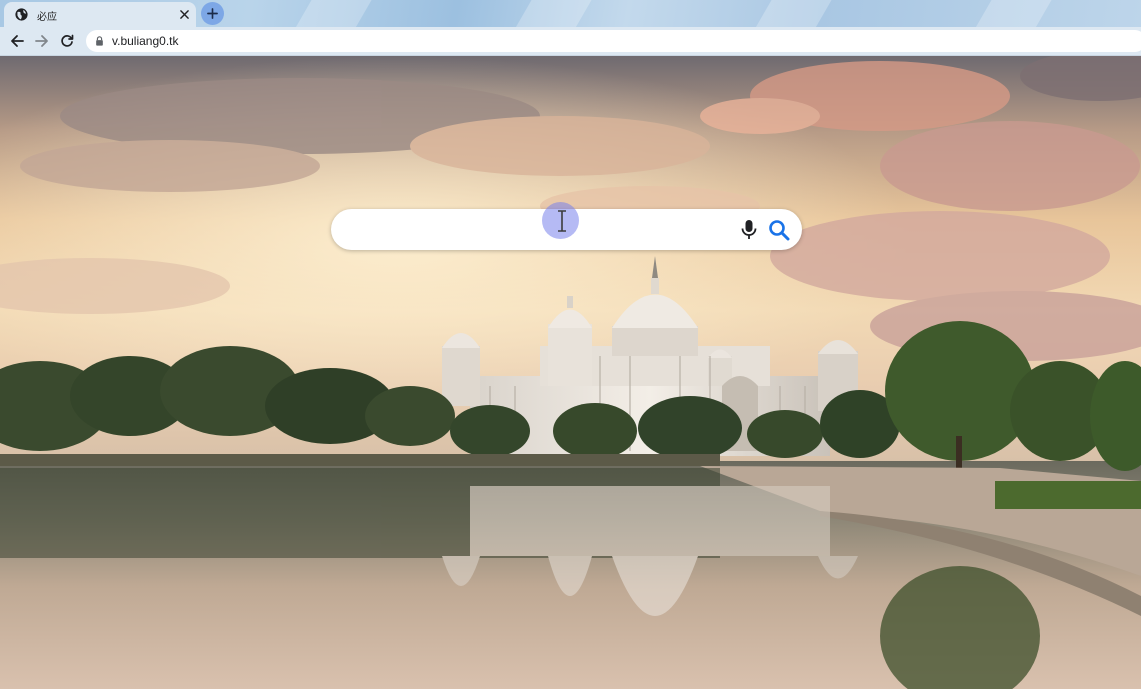 This screenshot has height=689, width=1141. I want to click on forward-button, so click(42, 41).